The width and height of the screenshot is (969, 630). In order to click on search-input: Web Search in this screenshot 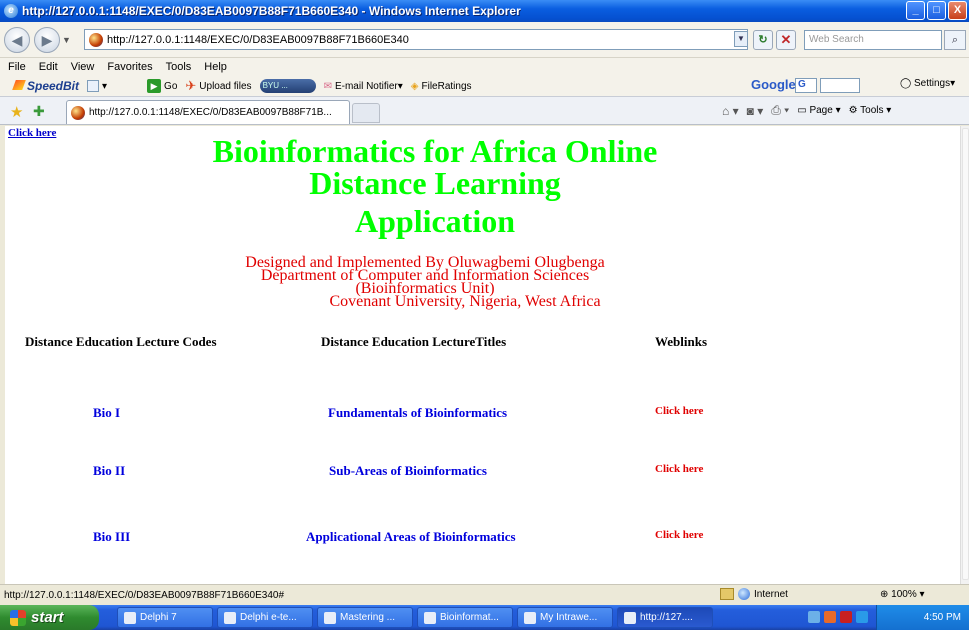, I will do `click(873, 40)`.